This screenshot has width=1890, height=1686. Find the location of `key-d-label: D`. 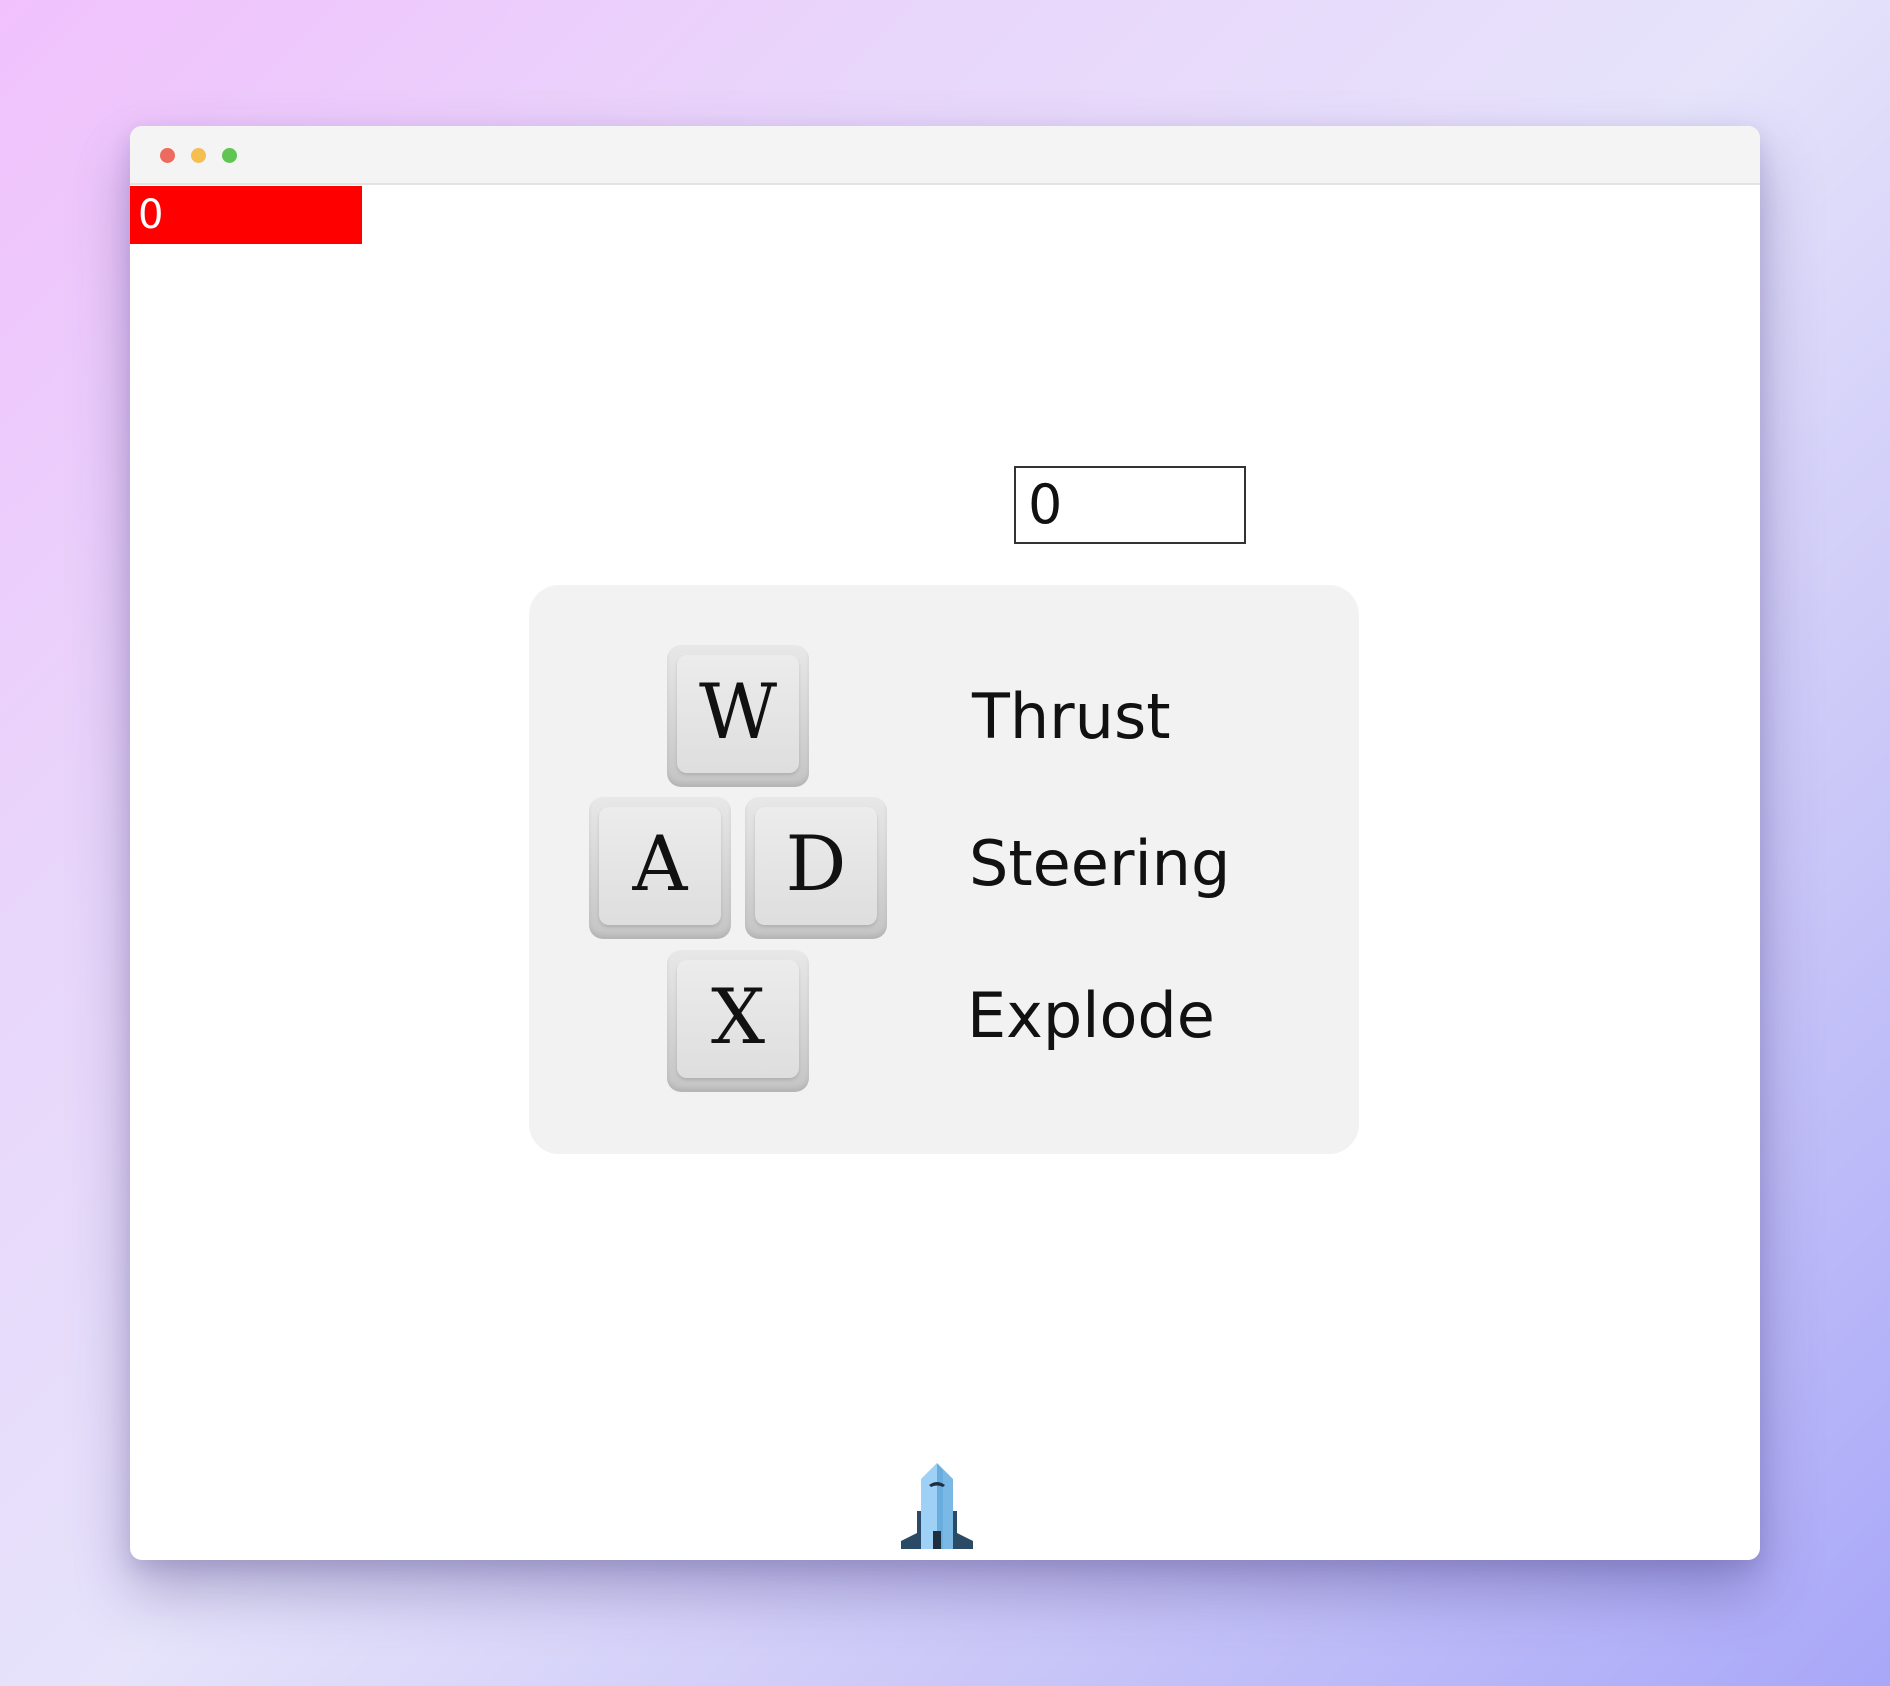

key-d-label: D is located at coordinates (816, 863).